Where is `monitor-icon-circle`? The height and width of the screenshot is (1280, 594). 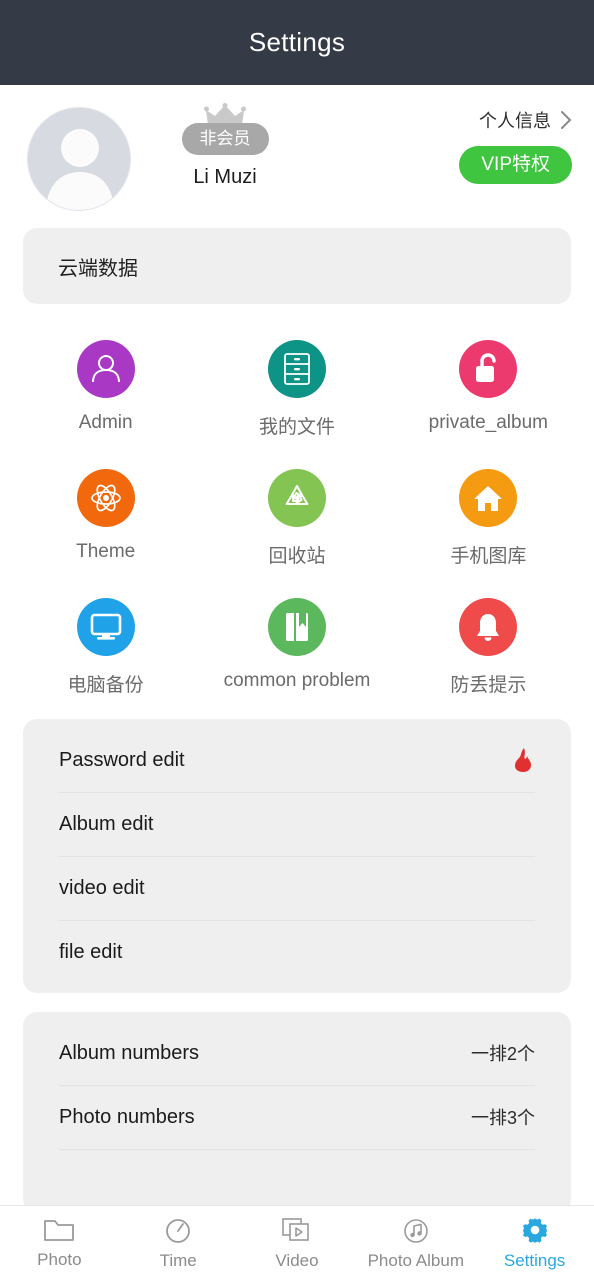
monitor-icon-circle is located at coordinates (105, 627).